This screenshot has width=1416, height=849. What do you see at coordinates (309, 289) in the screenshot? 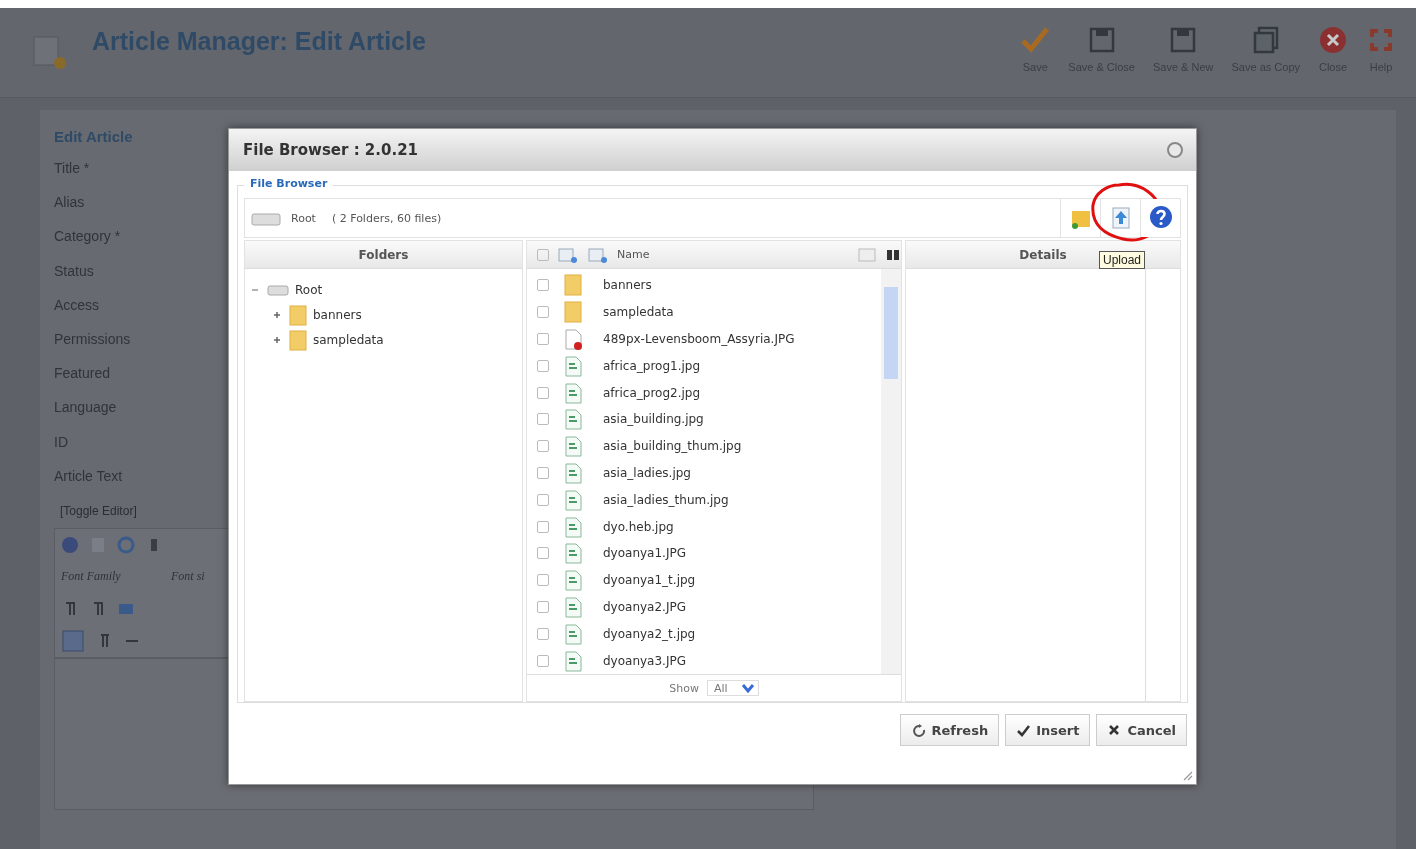
I see `folder-tree-item: Root` at bounding box center [309, 289].